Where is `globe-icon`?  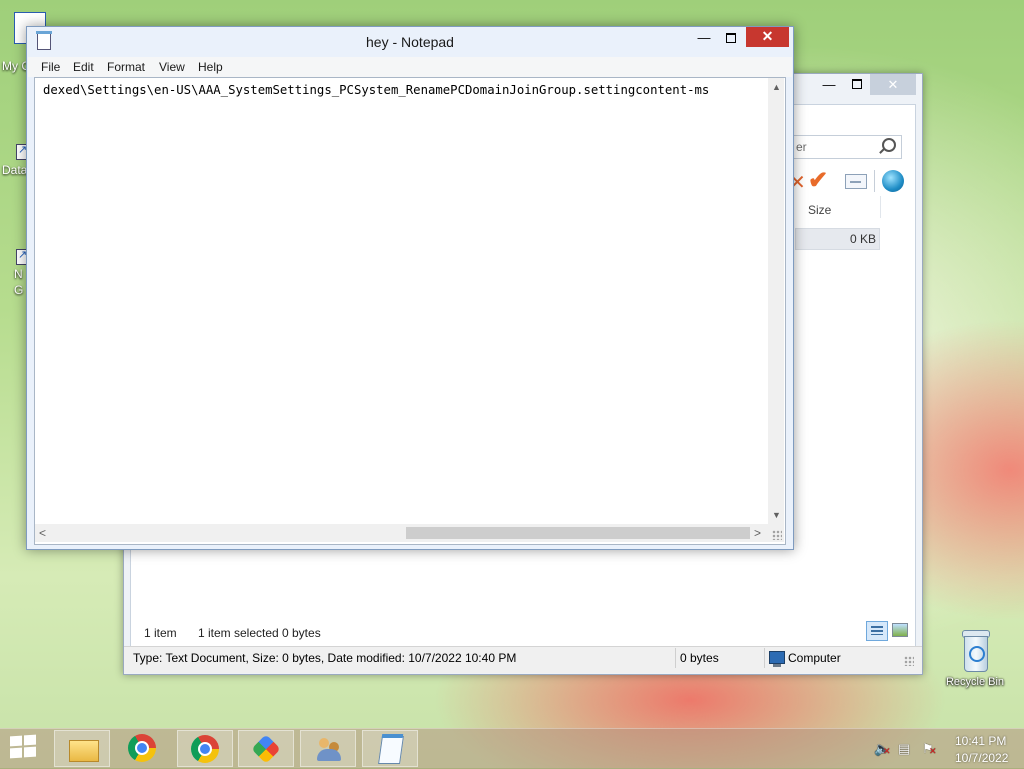 globe-icon is located at coordinates (893, 181).